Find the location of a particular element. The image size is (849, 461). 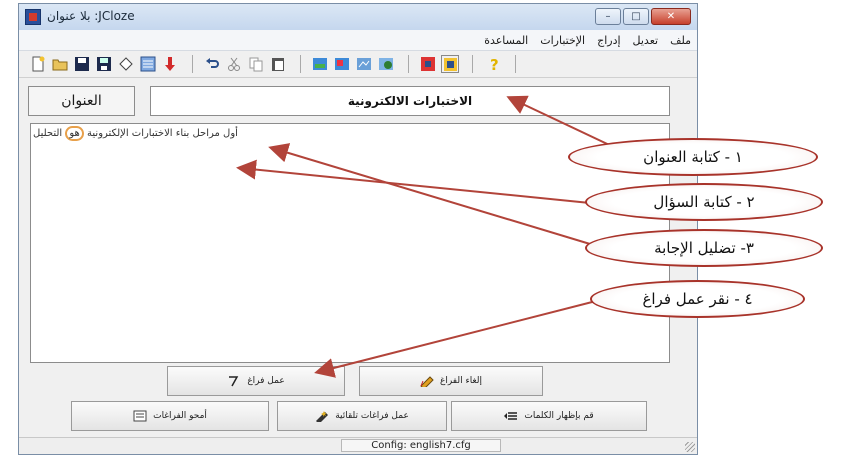

save-icon is located at coordinates (82, 64).